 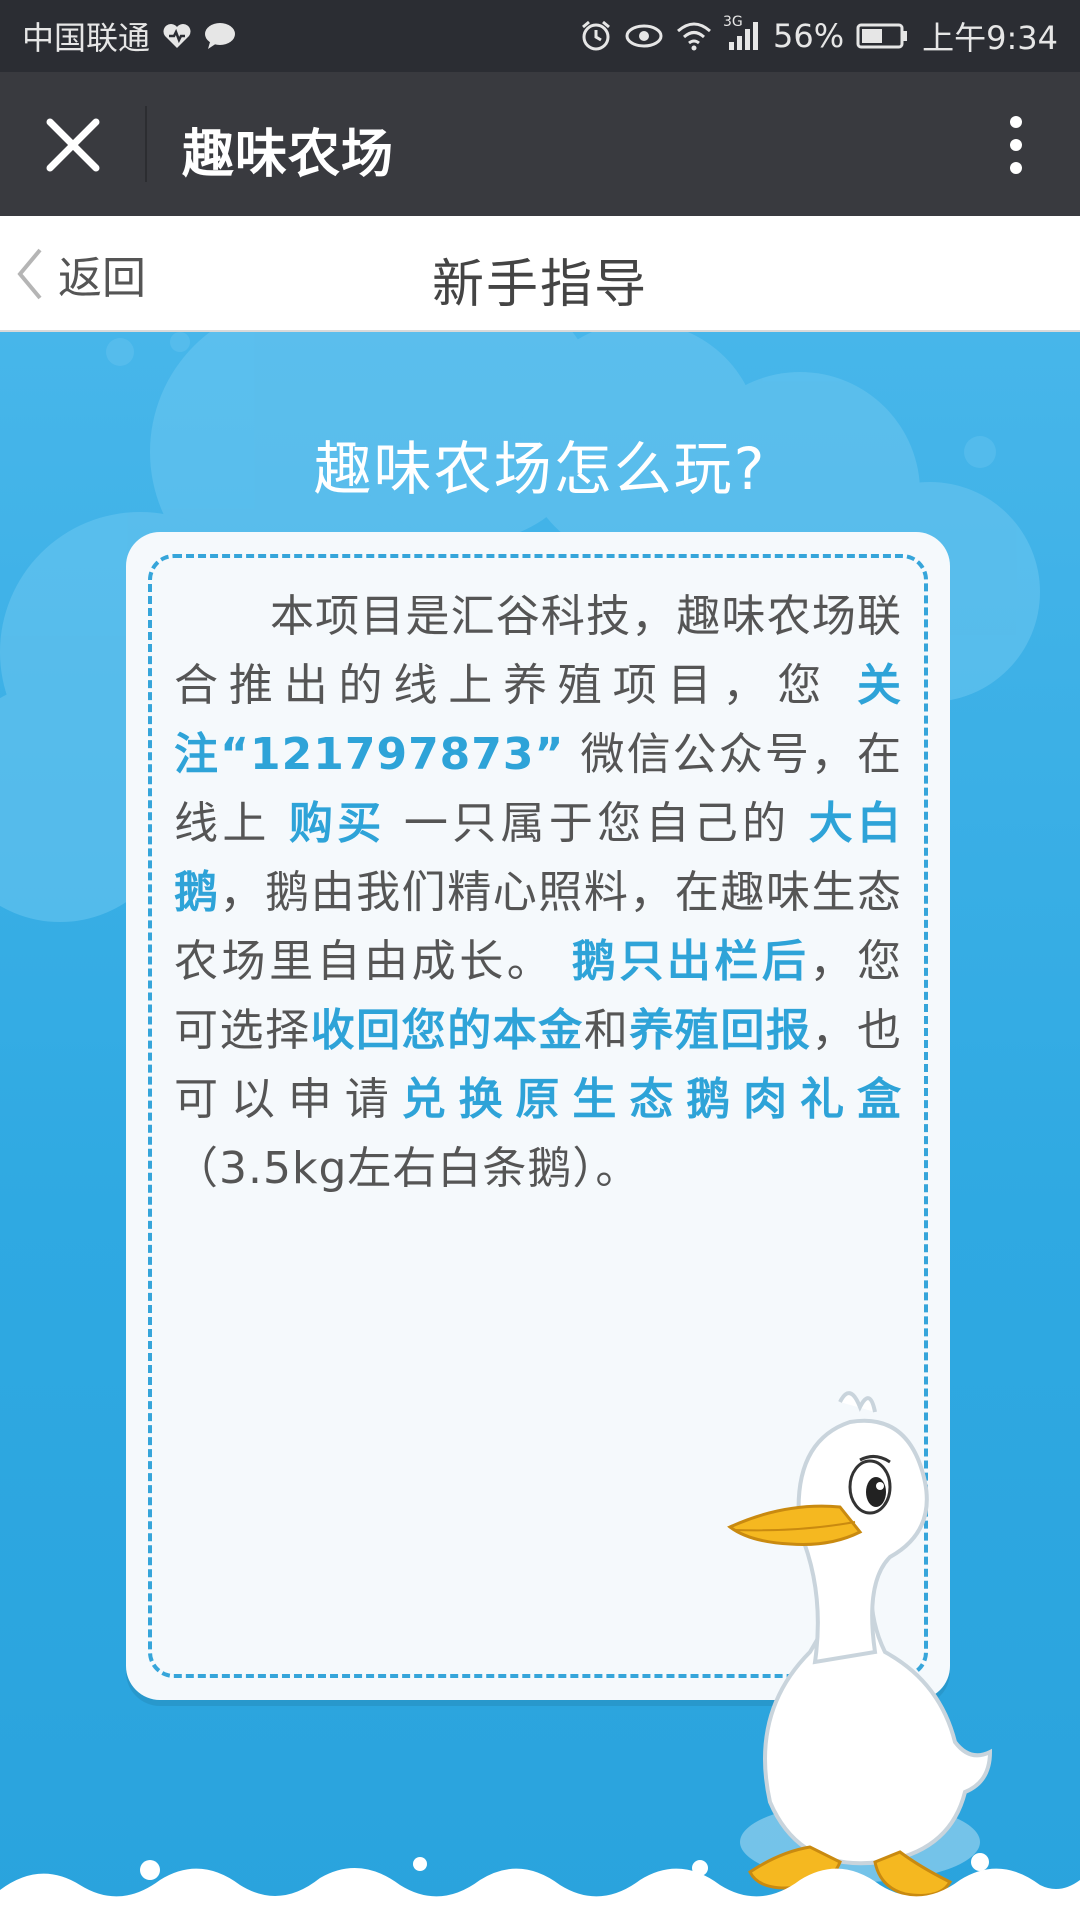 I want to click on body-text: 一只属于您自己的, so click(x=597, y=823).